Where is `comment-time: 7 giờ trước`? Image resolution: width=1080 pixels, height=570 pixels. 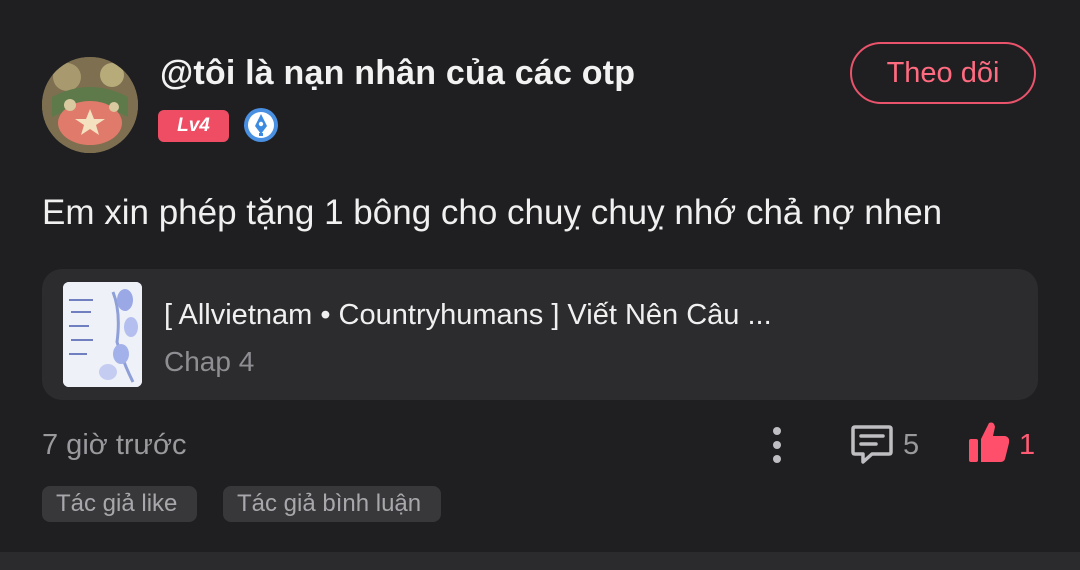
comment-time: 7 giờ trước is located at coordinates (114, 445).